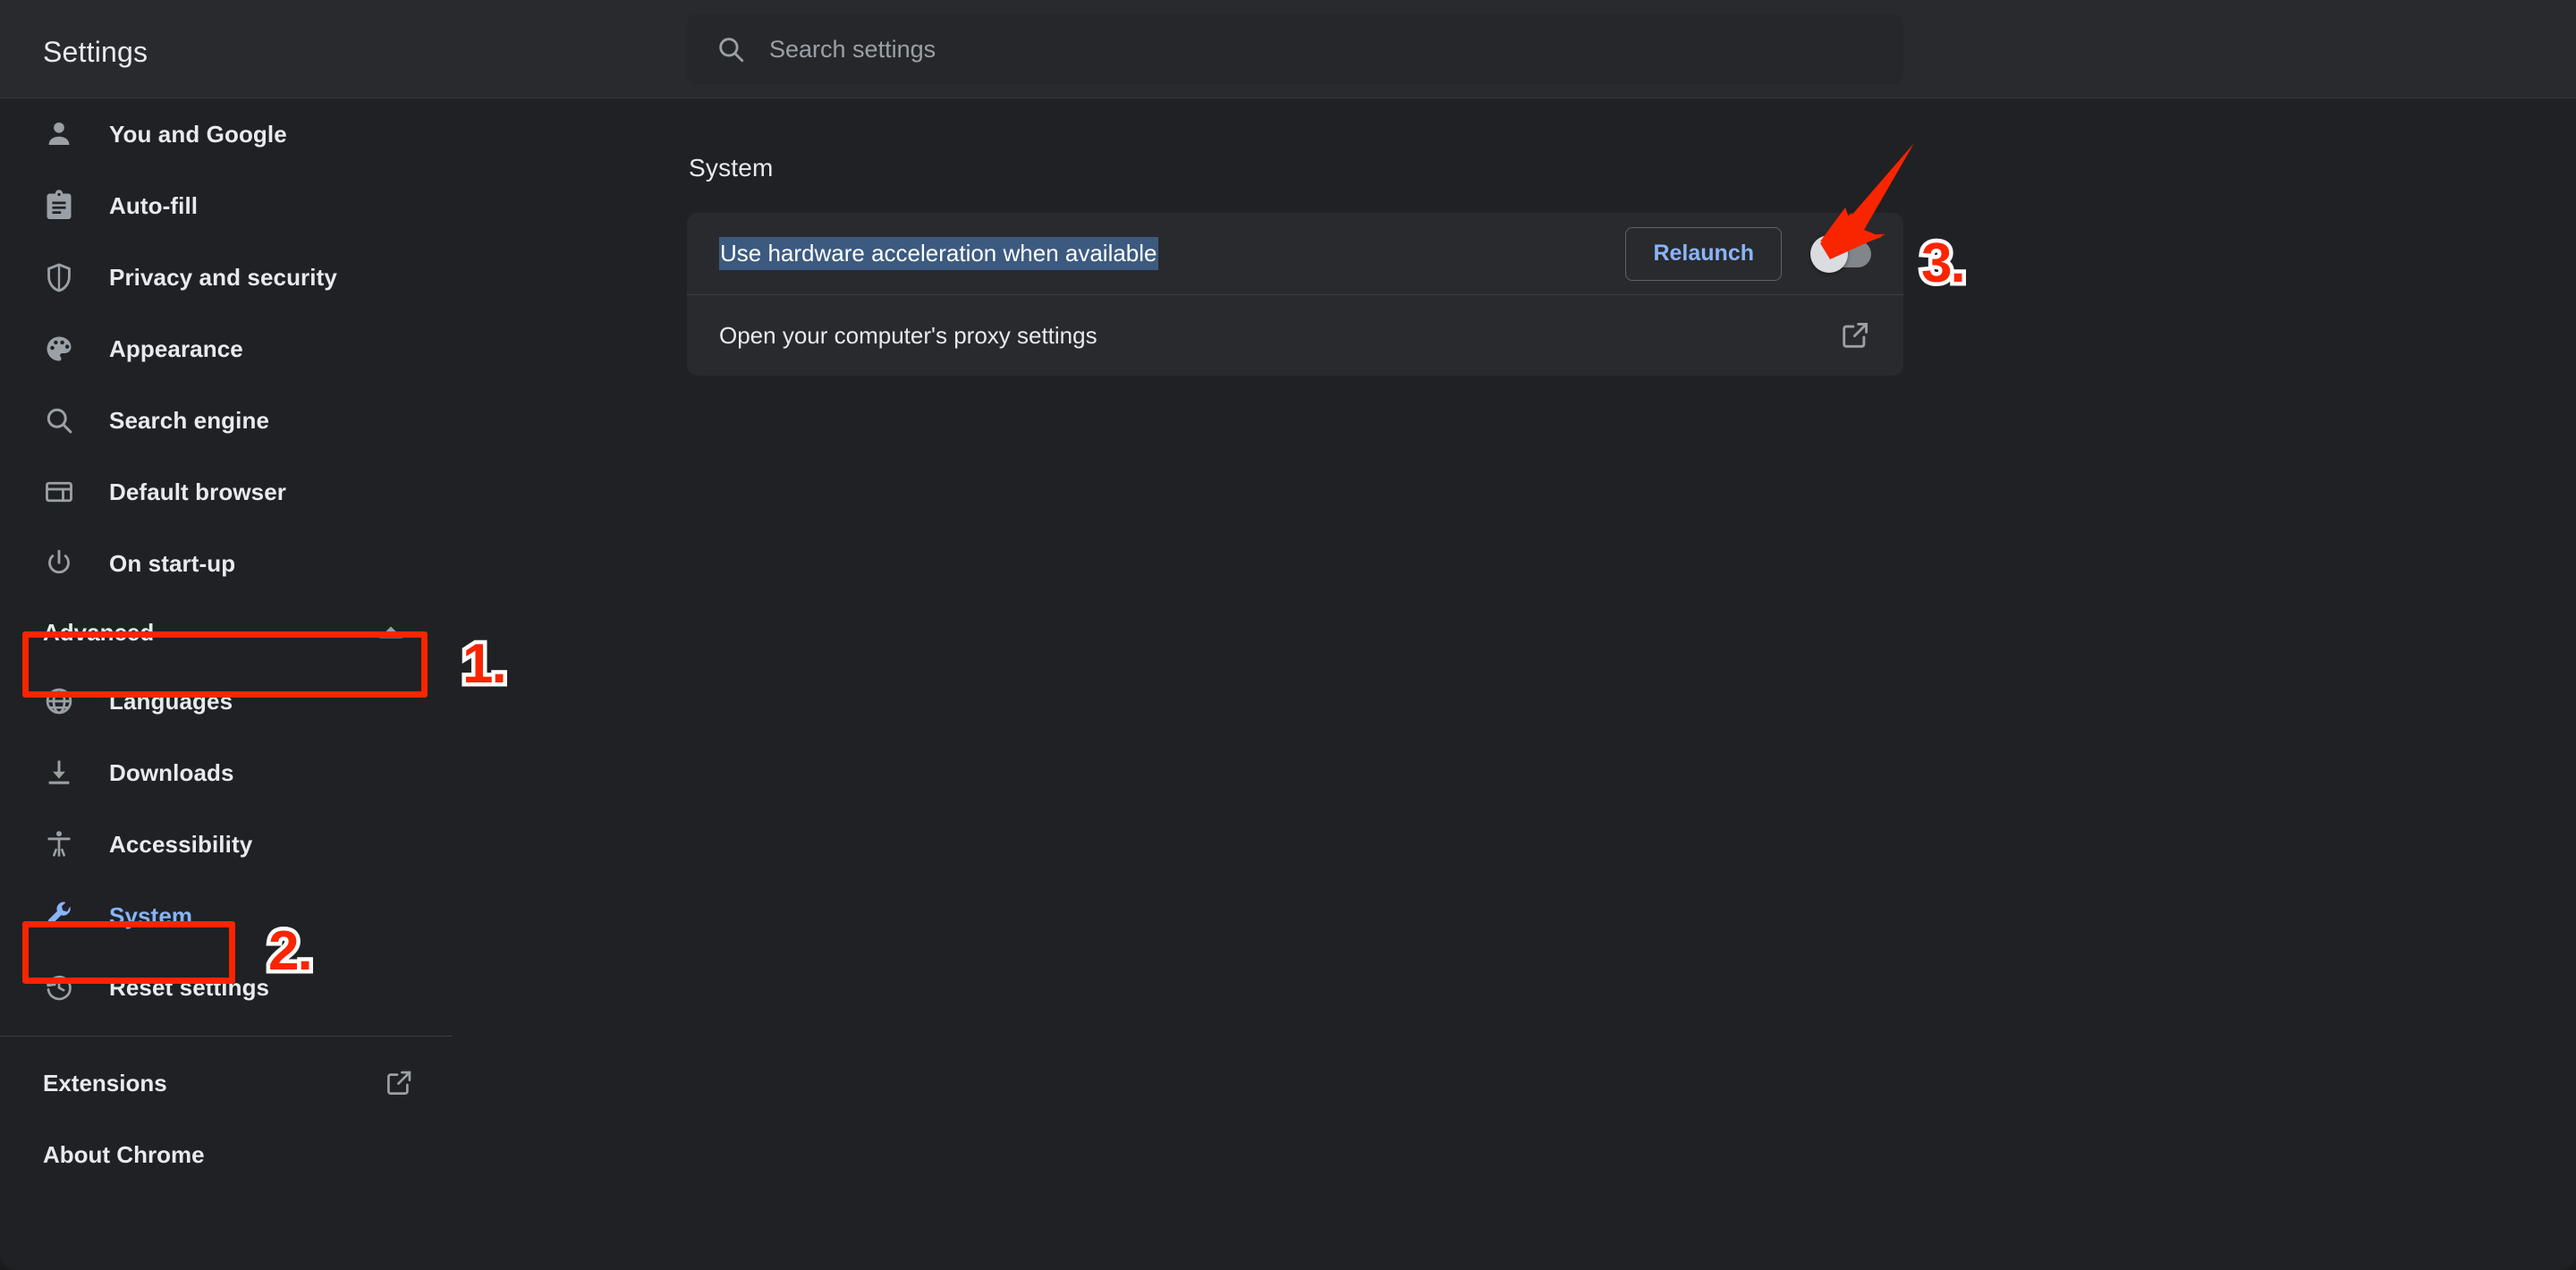  Describe the element at coordinates (59, 987) in the screenshot. I see `history-restore-icon` at that location.